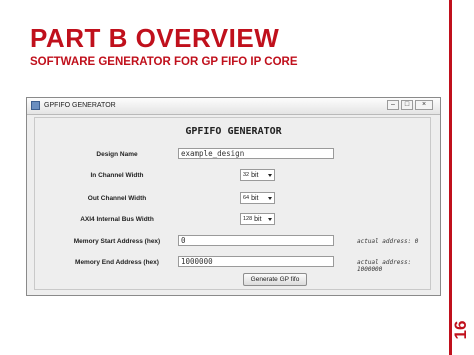  I want to click on mem-end-input: 1000000, so click(256, 261).